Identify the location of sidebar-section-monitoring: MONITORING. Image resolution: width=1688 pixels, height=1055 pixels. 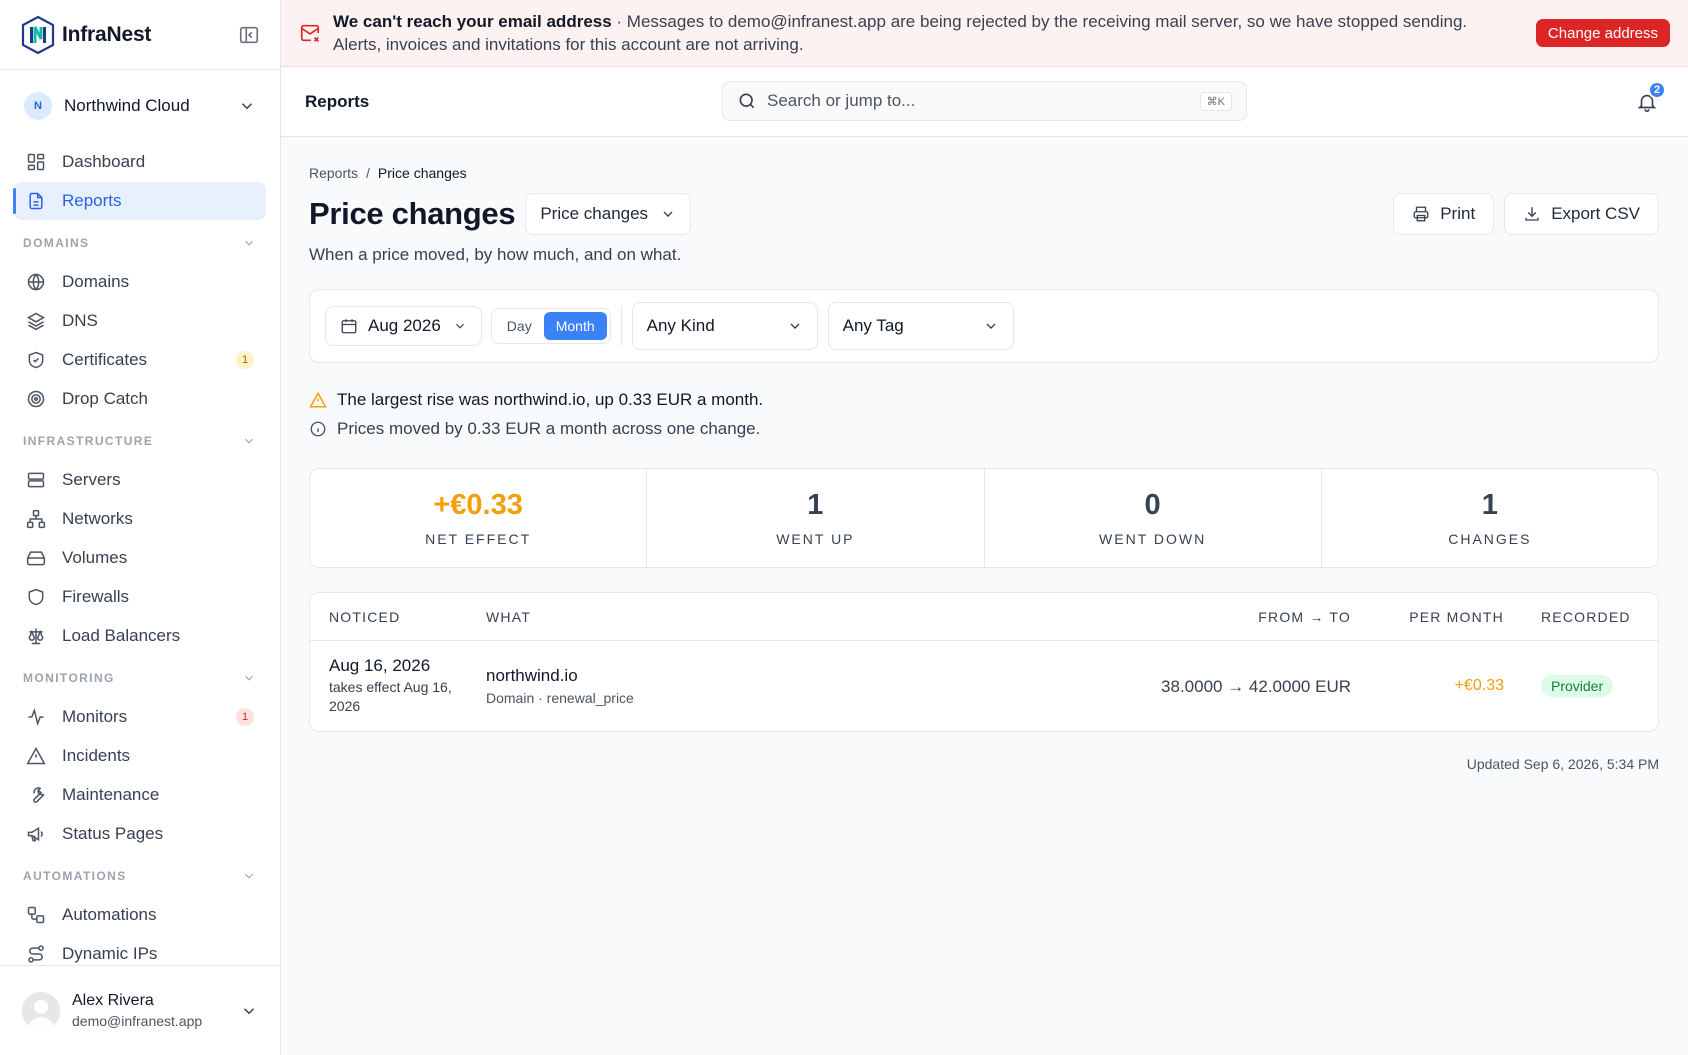
(140, 678).